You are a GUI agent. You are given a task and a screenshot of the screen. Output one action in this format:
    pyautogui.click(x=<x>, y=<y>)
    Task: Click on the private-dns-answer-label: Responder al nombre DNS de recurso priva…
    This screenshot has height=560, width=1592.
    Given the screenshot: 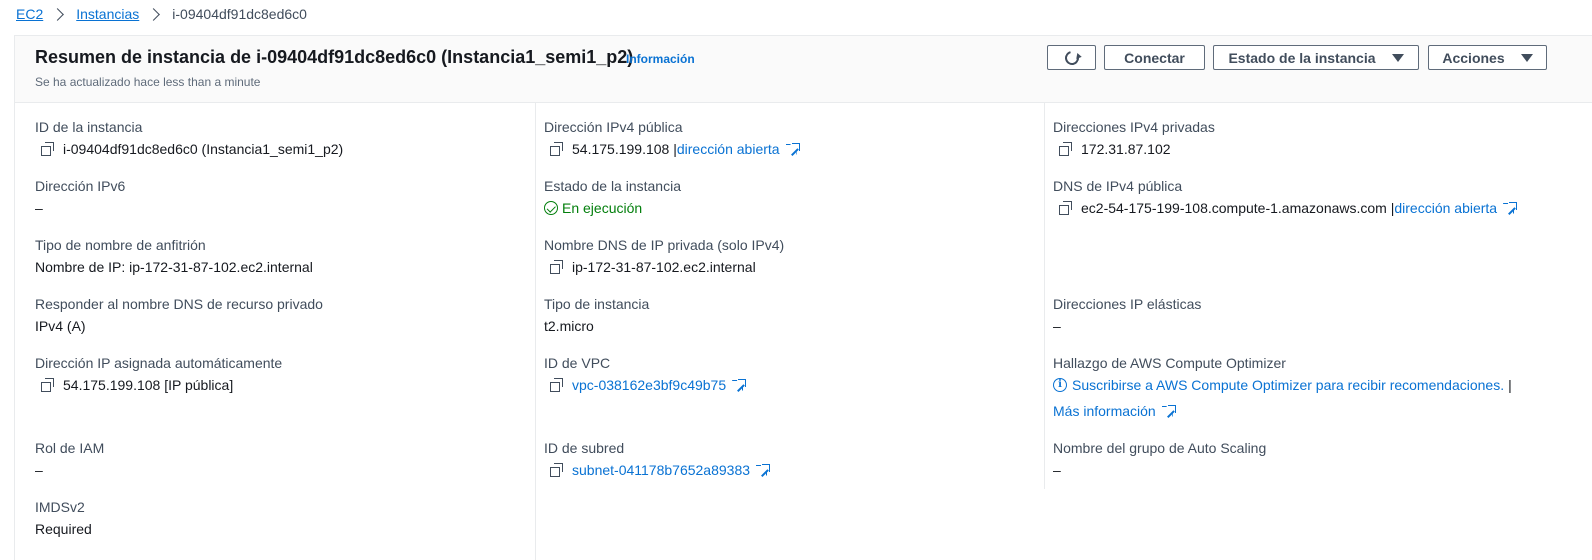 What is the action you would take?
    pyautogui.click(x=179, y=304)
    